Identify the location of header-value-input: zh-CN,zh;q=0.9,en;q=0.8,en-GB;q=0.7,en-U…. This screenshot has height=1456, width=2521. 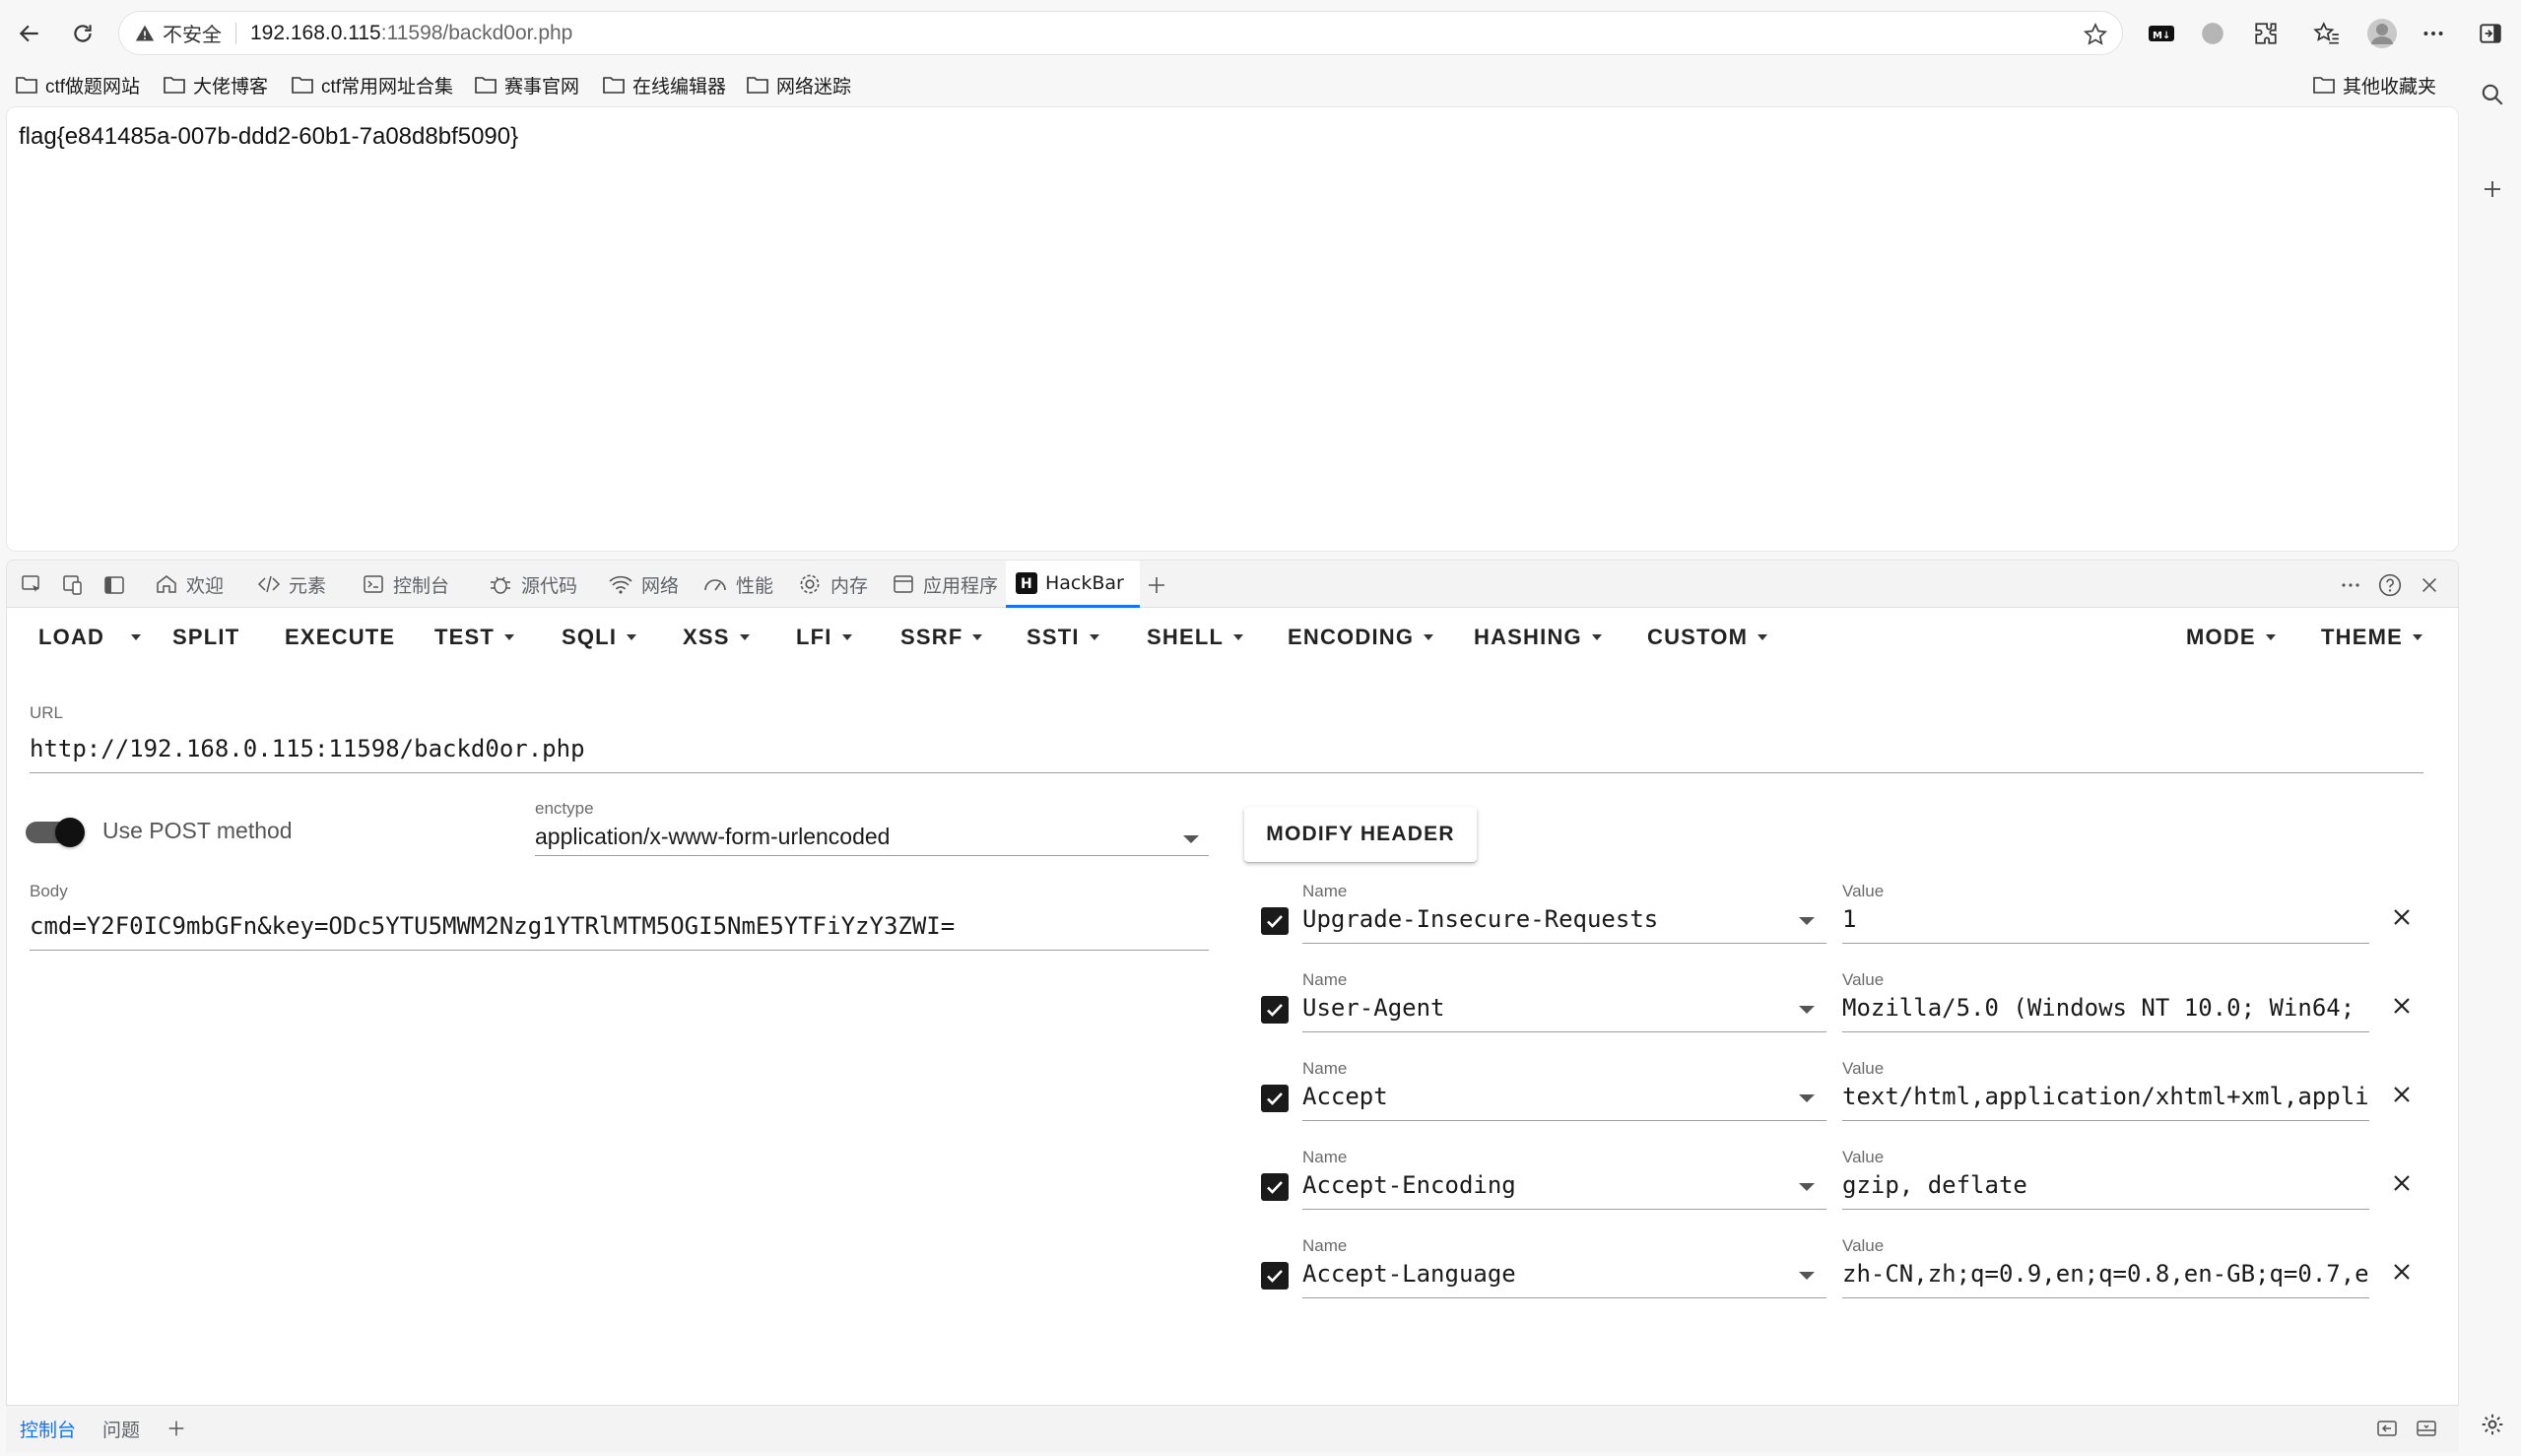
(2105, 1274).